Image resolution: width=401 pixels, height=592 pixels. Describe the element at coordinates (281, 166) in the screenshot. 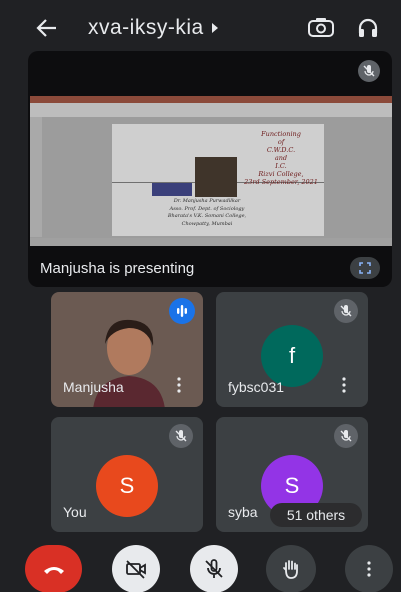

I see `slide-title-line: I.C.` at that location.